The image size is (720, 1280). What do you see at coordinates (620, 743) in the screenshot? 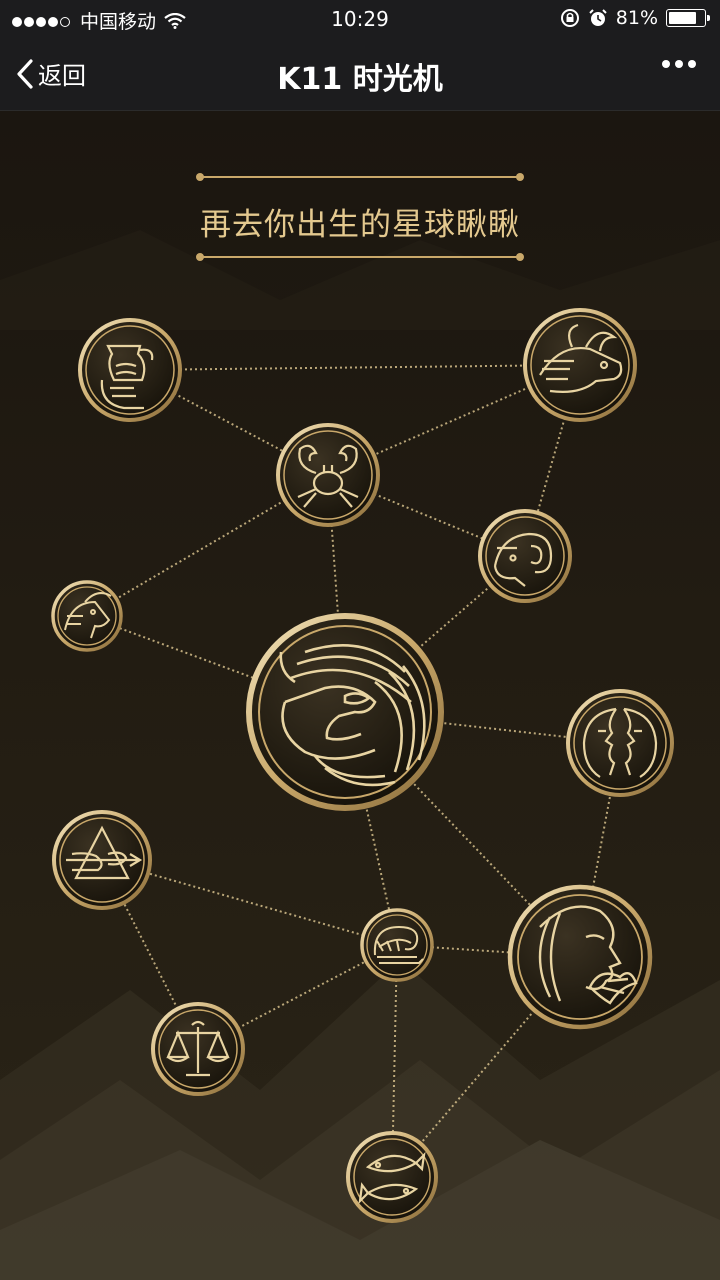
I see `zodiac-medal-gemini` at bounding box center [620, 743].